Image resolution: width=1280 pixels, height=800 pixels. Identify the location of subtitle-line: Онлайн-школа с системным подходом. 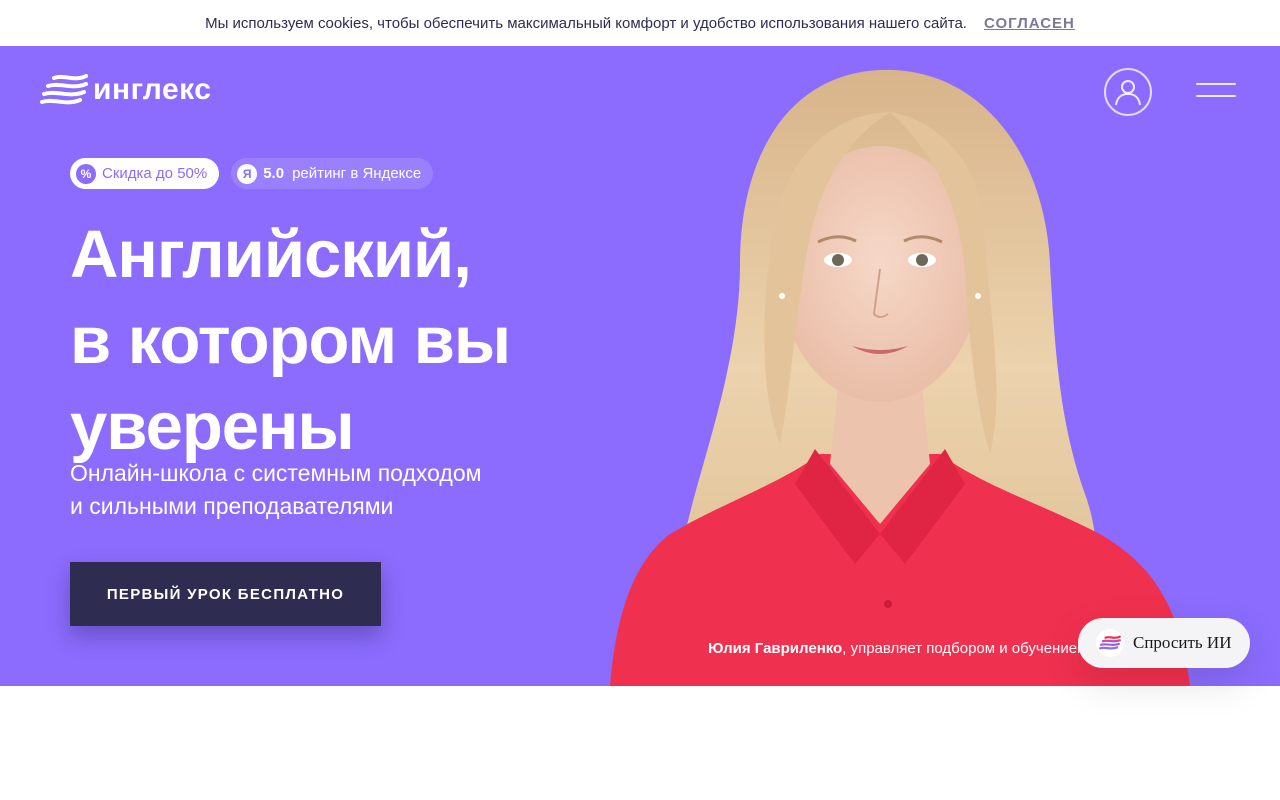
(276, 473).